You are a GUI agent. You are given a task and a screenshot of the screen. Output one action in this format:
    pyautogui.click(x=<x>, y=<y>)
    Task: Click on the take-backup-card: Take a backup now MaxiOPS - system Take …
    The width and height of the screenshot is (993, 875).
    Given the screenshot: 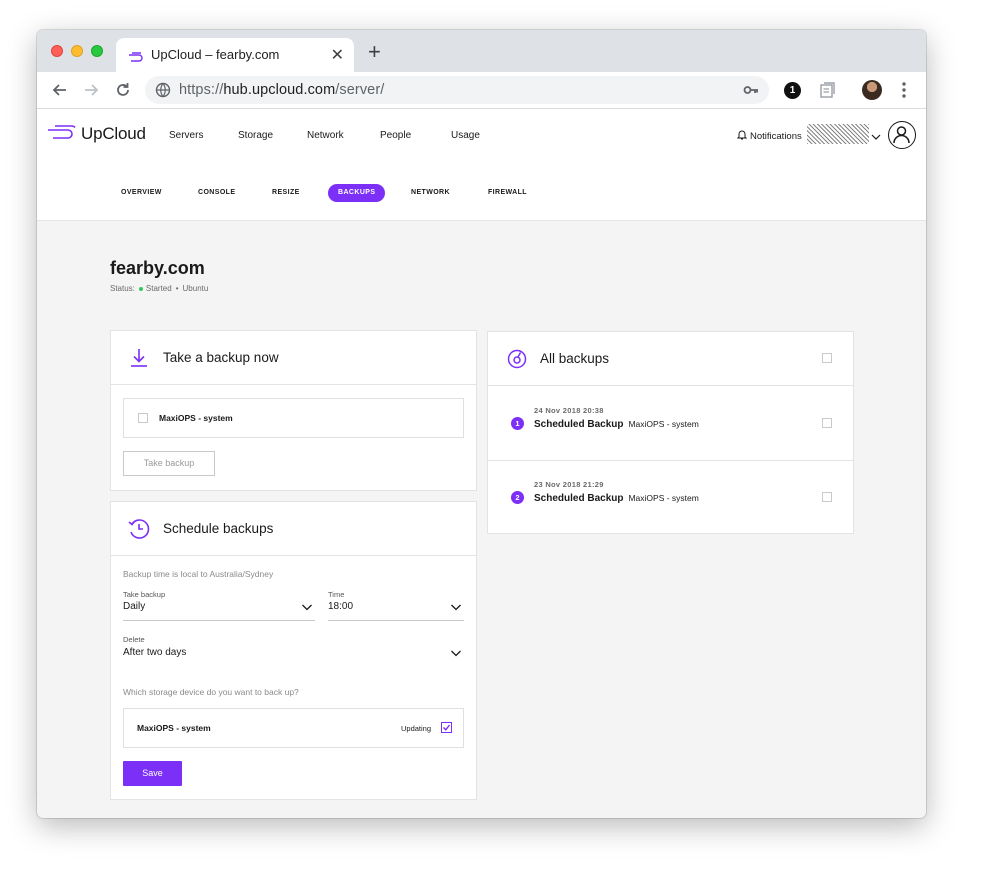 What is the action you would take?
    pyautogui.click(x=293, y=410)
    